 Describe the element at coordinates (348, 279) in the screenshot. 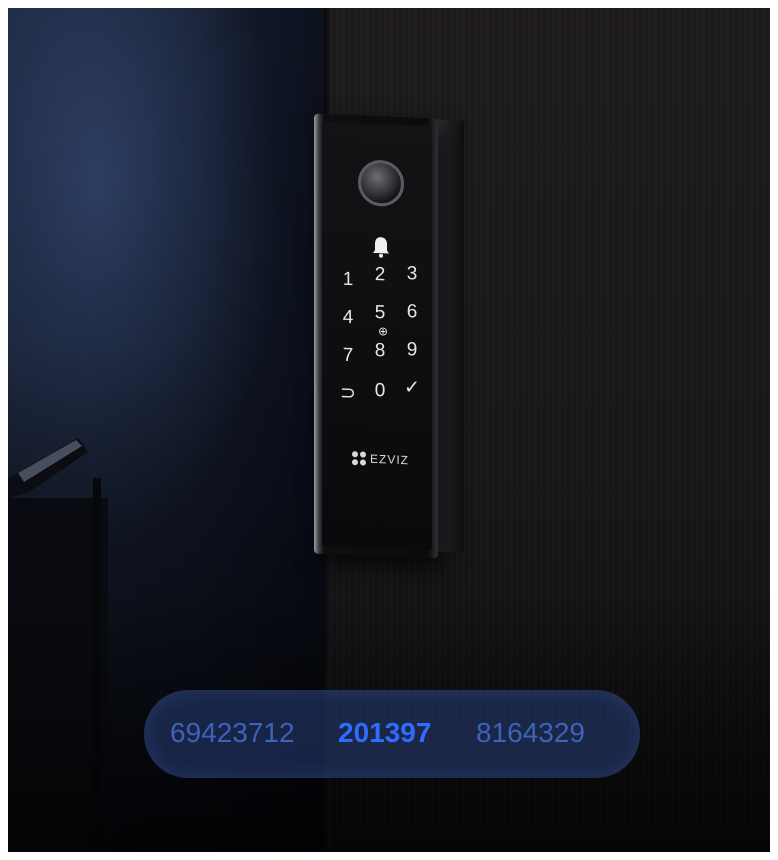

I see `key-1: 1` at that location.